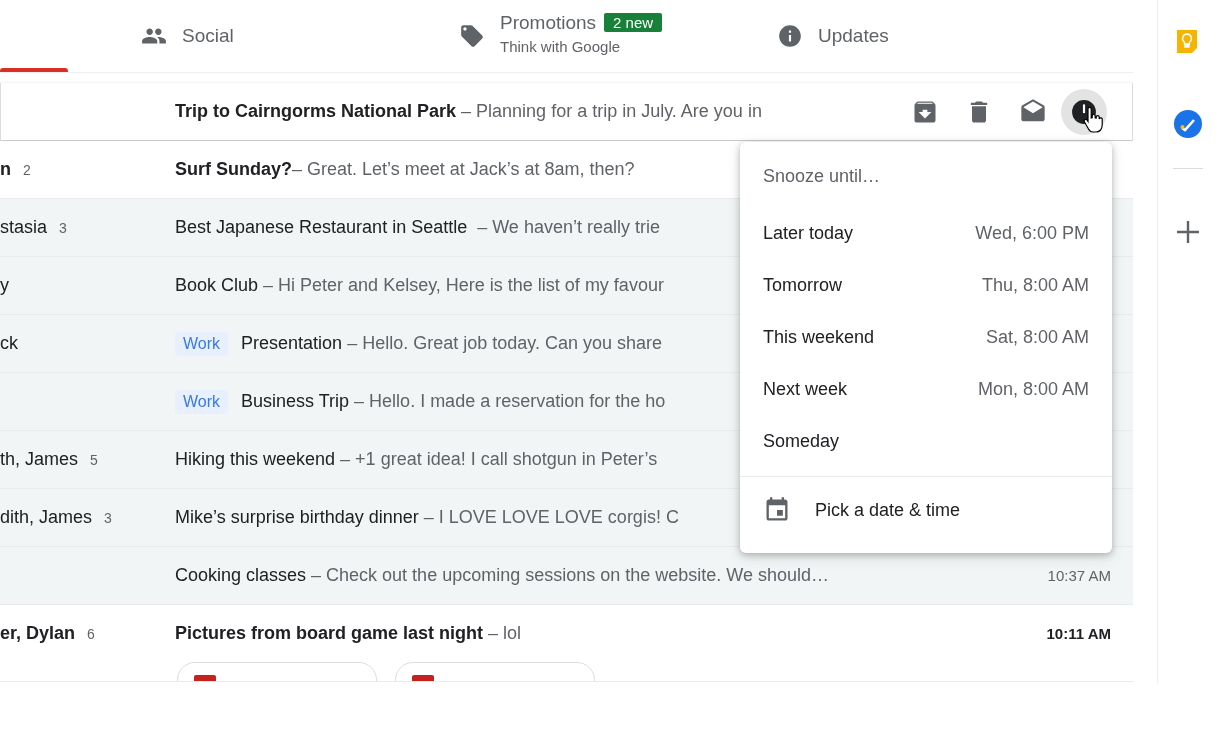 The height and width of the screenshot is (734, 1218). What do you see at coordinates (808, 233) in the screenshot?
I see `option-label: Later today` at bounding box center [808, 233].